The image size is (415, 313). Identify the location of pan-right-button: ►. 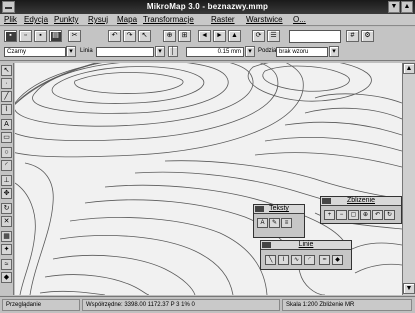
(219, 36).